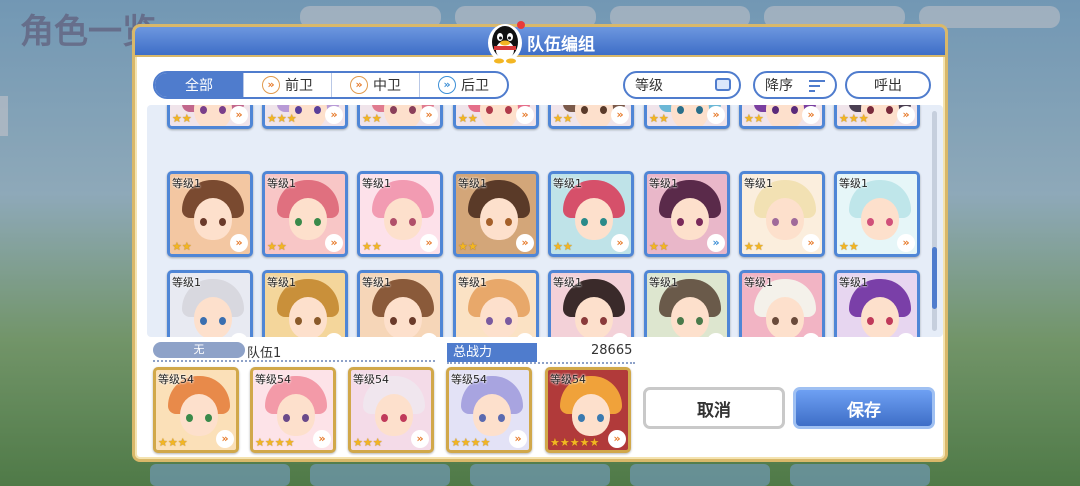  Describe the element at coordinates (271, 85) in the screenshot. I see `vanguard-icon: »` at that location.